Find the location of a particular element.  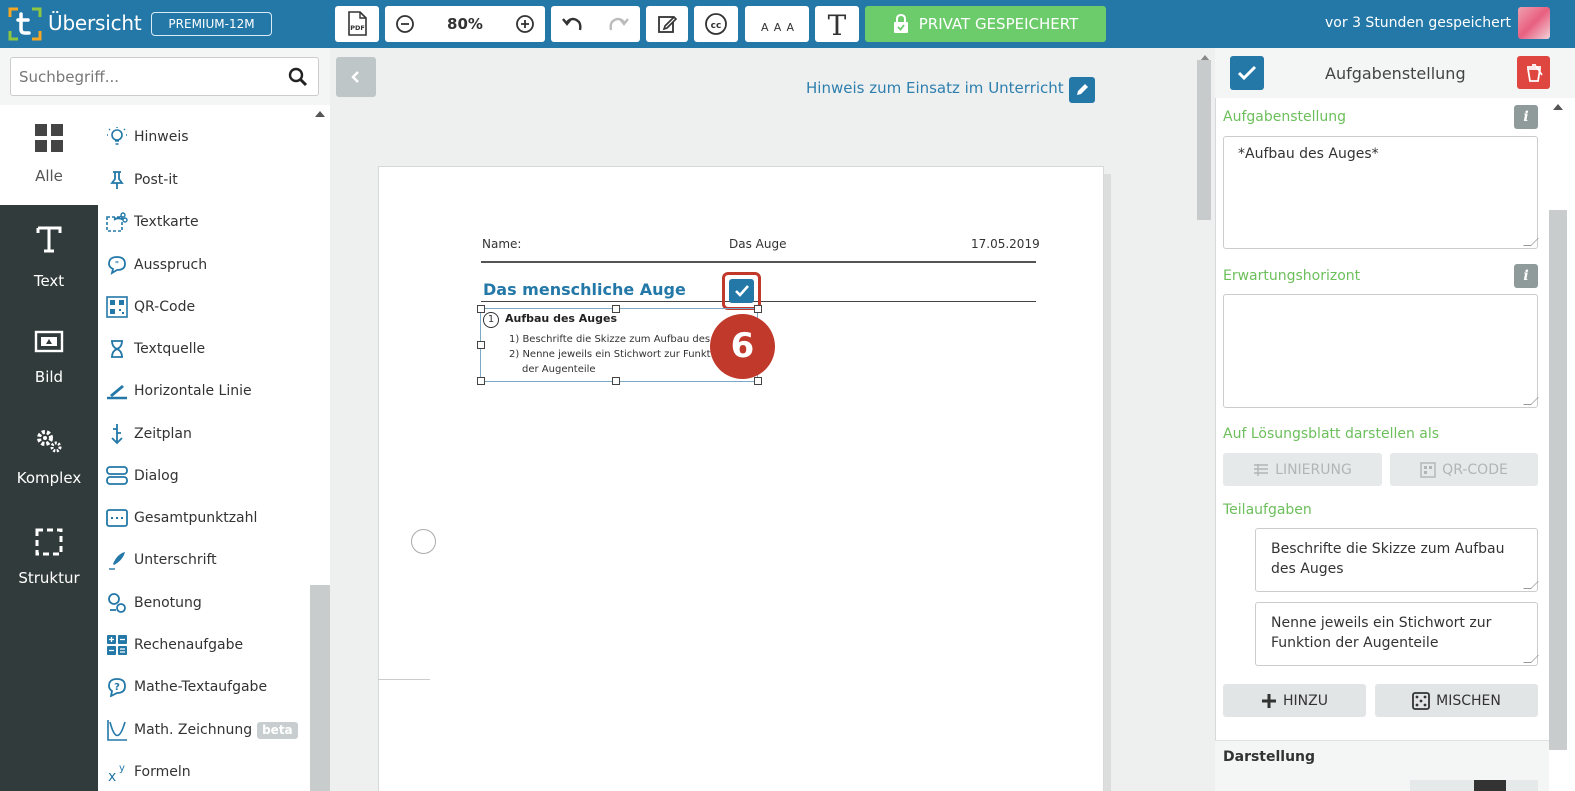

canvas-scrollbar-thumb is located at coordinates (1204, 140).